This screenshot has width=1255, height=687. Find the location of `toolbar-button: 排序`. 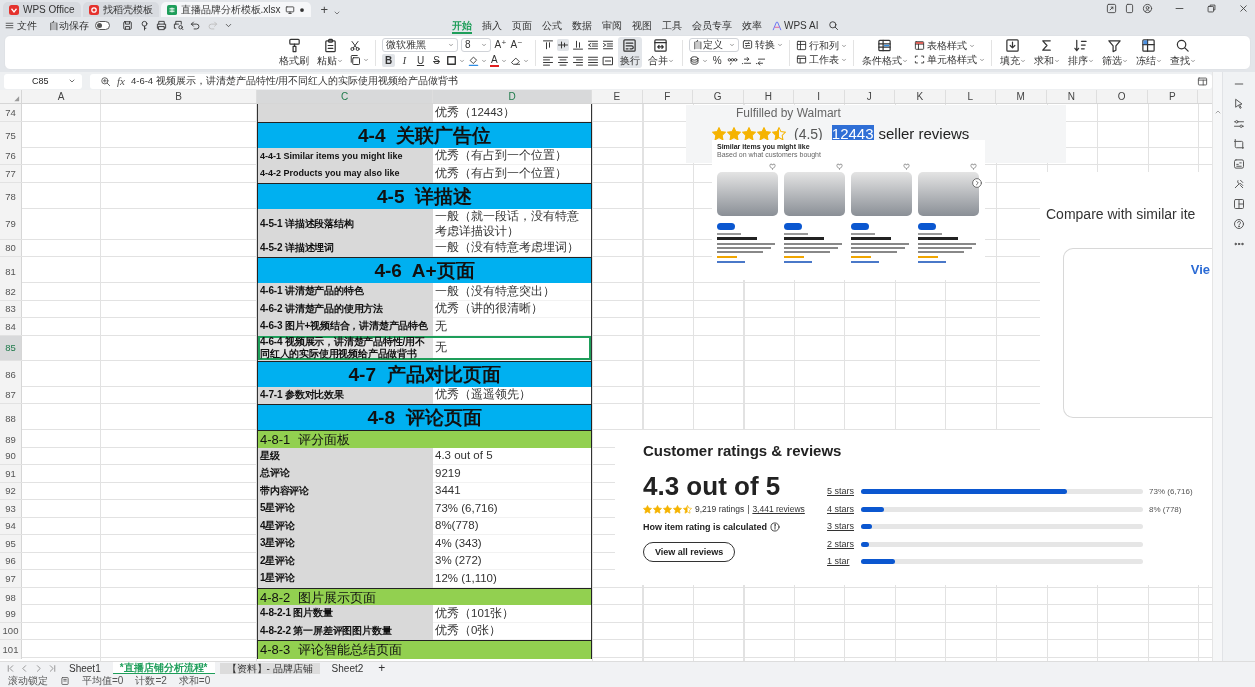

toolbar-button: 排序 is located at coordinates (1080, 52).